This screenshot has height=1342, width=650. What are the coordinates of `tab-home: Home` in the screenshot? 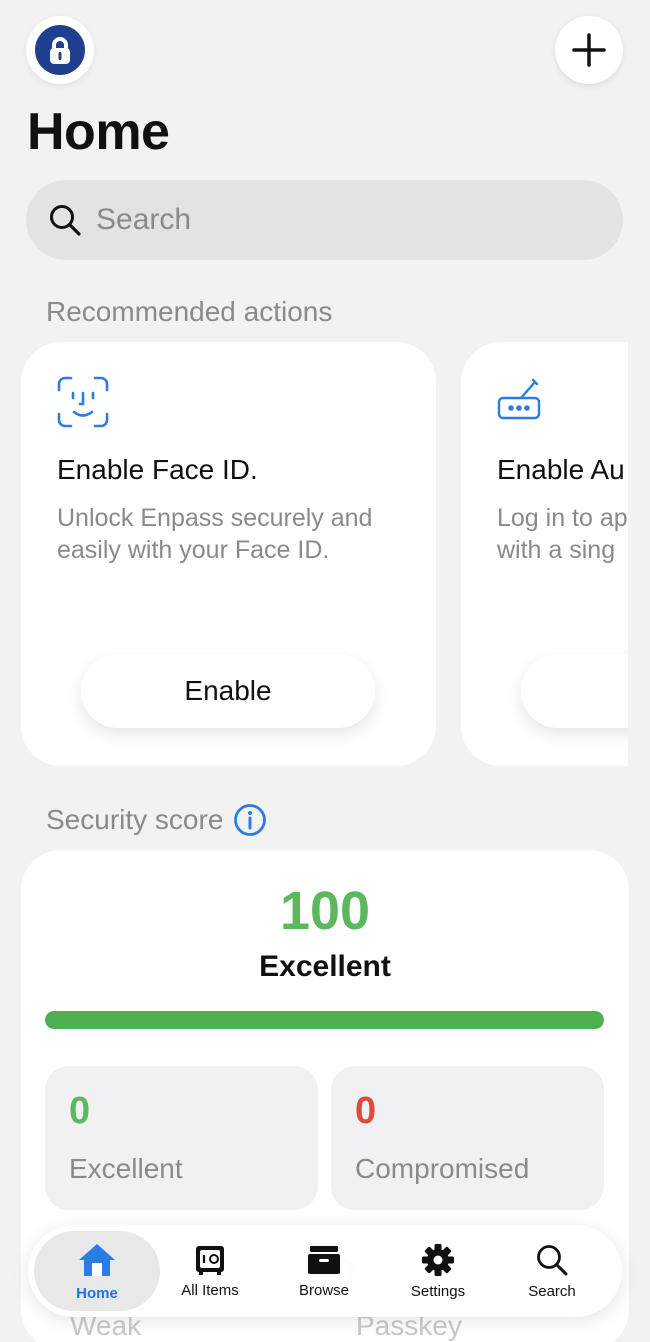 It's located at (97, 1271).